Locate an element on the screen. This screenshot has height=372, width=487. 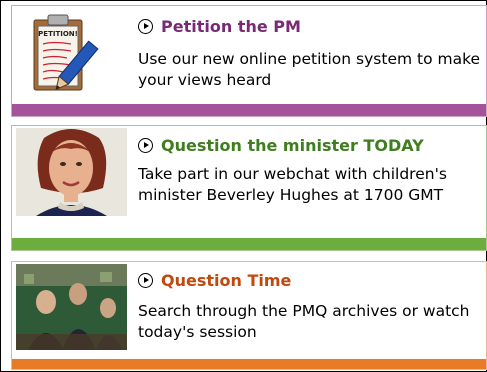
question-time-title: Question Time is located at coordinates (226, 280).